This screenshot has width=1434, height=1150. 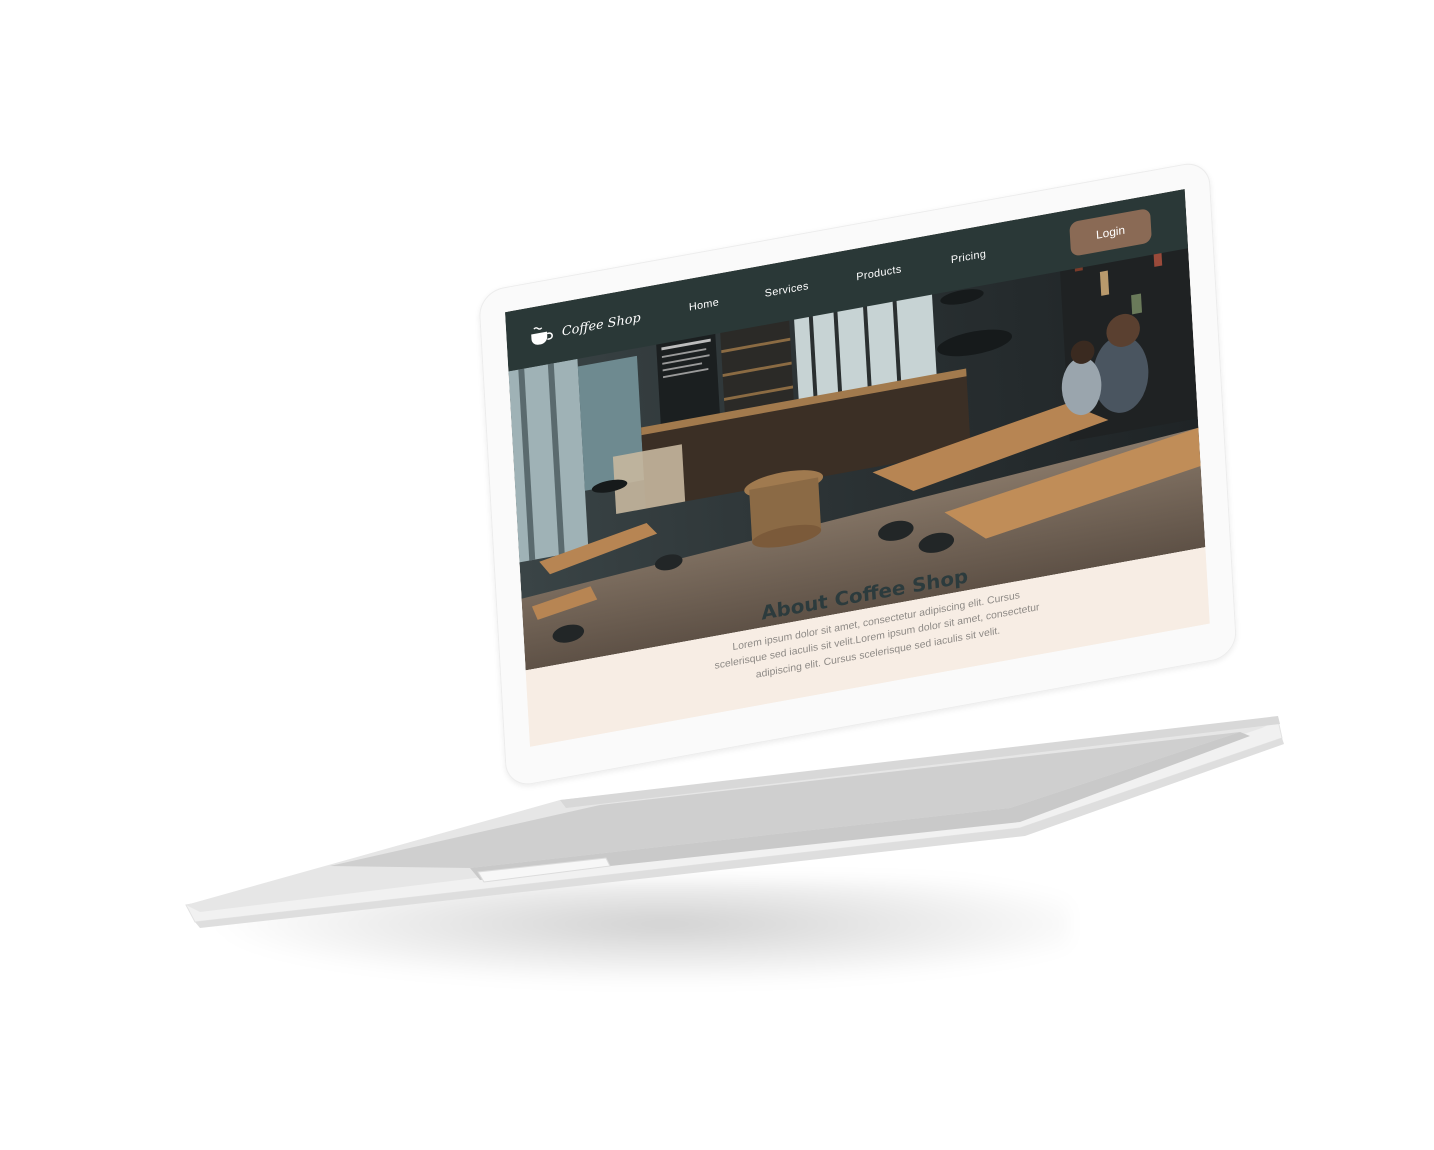 What do you see at coordinates (786, 289) in the screenshot?
I see `nav-link-services: Services` at bounding box center [786, 289].